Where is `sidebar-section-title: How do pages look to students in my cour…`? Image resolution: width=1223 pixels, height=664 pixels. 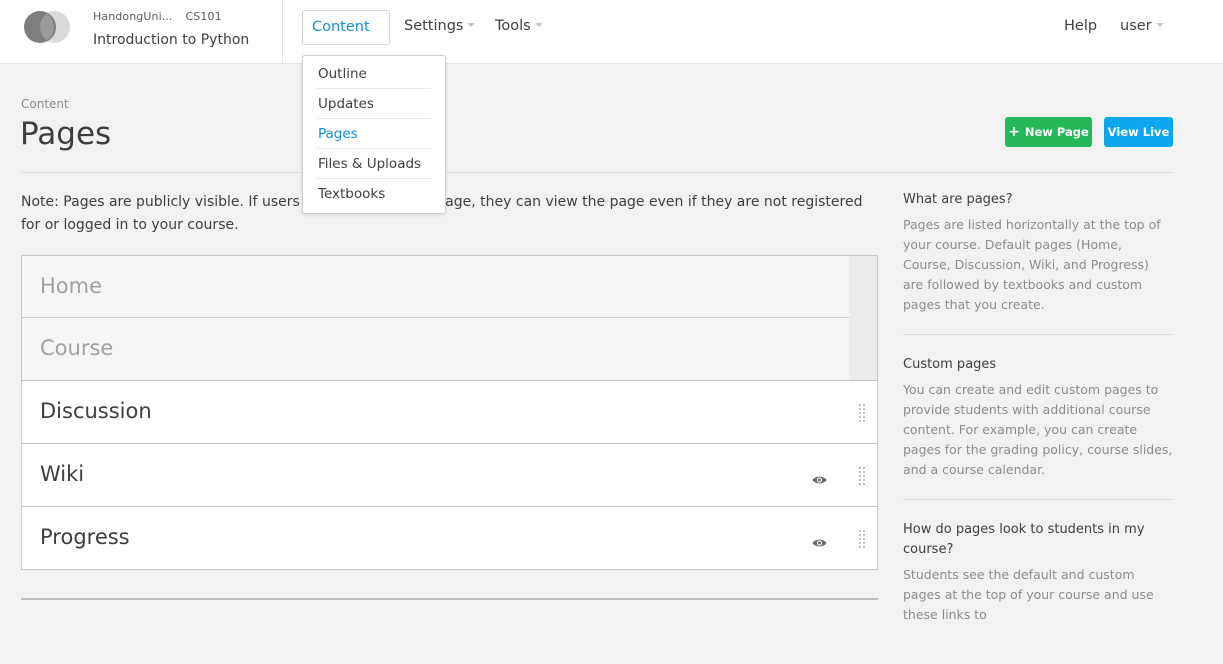 sidebar-section-title: How do pages look to students in my cour… is located at coordinates (1024, 539).